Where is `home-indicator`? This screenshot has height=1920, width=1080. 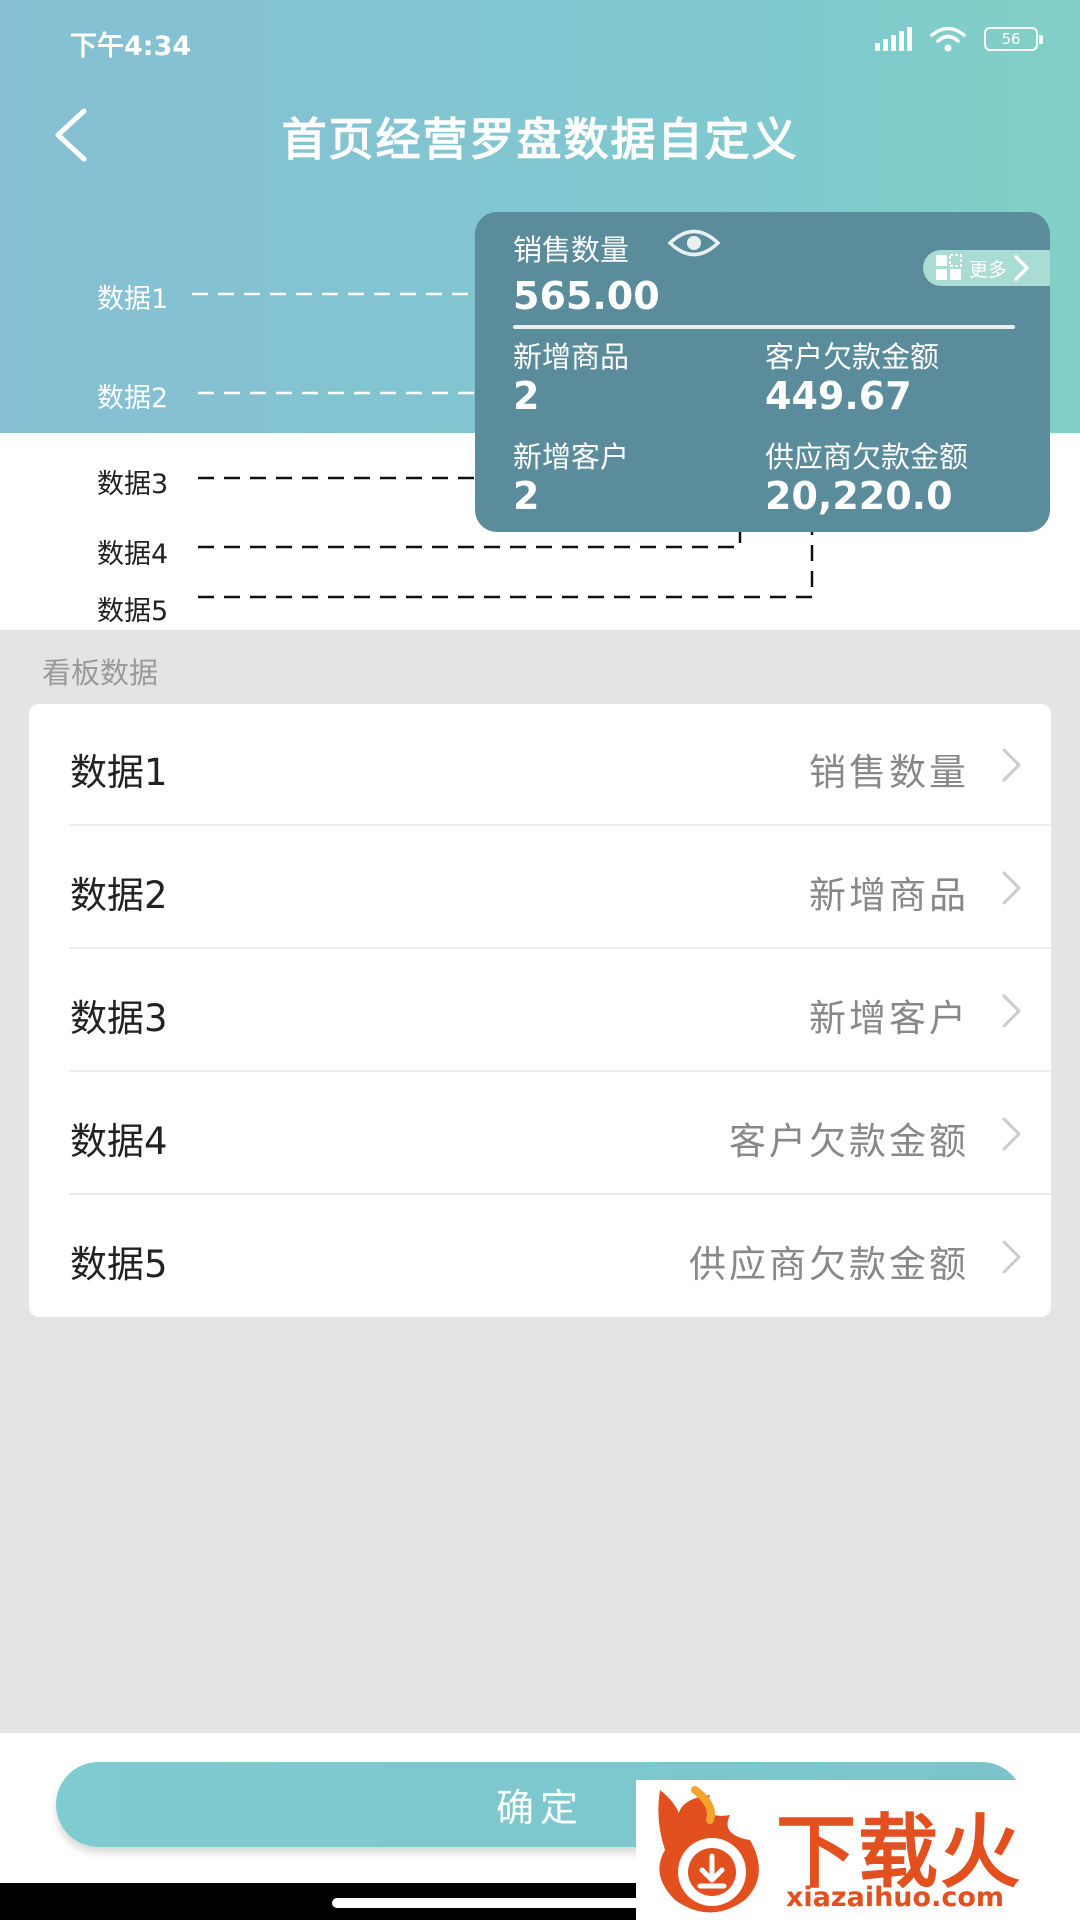
home-indicator is located at coordinates (497, 1903).